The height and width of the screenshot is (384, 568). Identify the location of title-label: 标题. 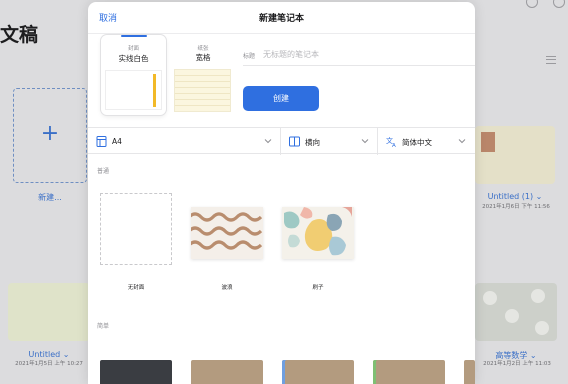
(249, 56).